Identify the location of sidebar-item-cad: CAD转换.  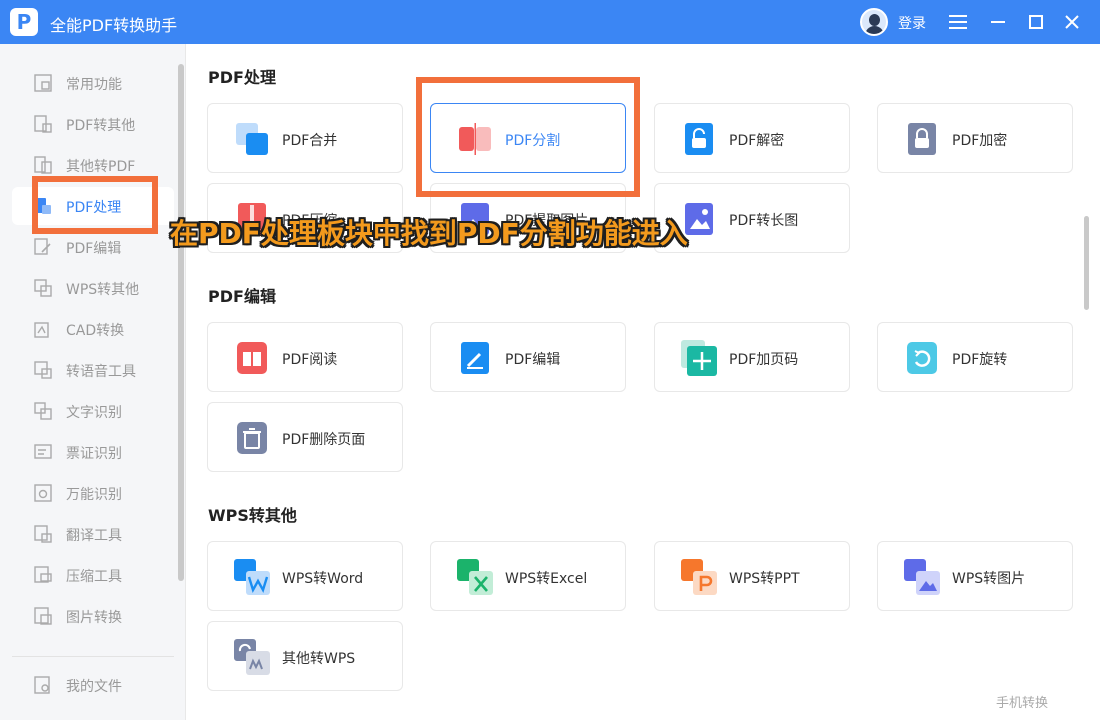
(93, 329).